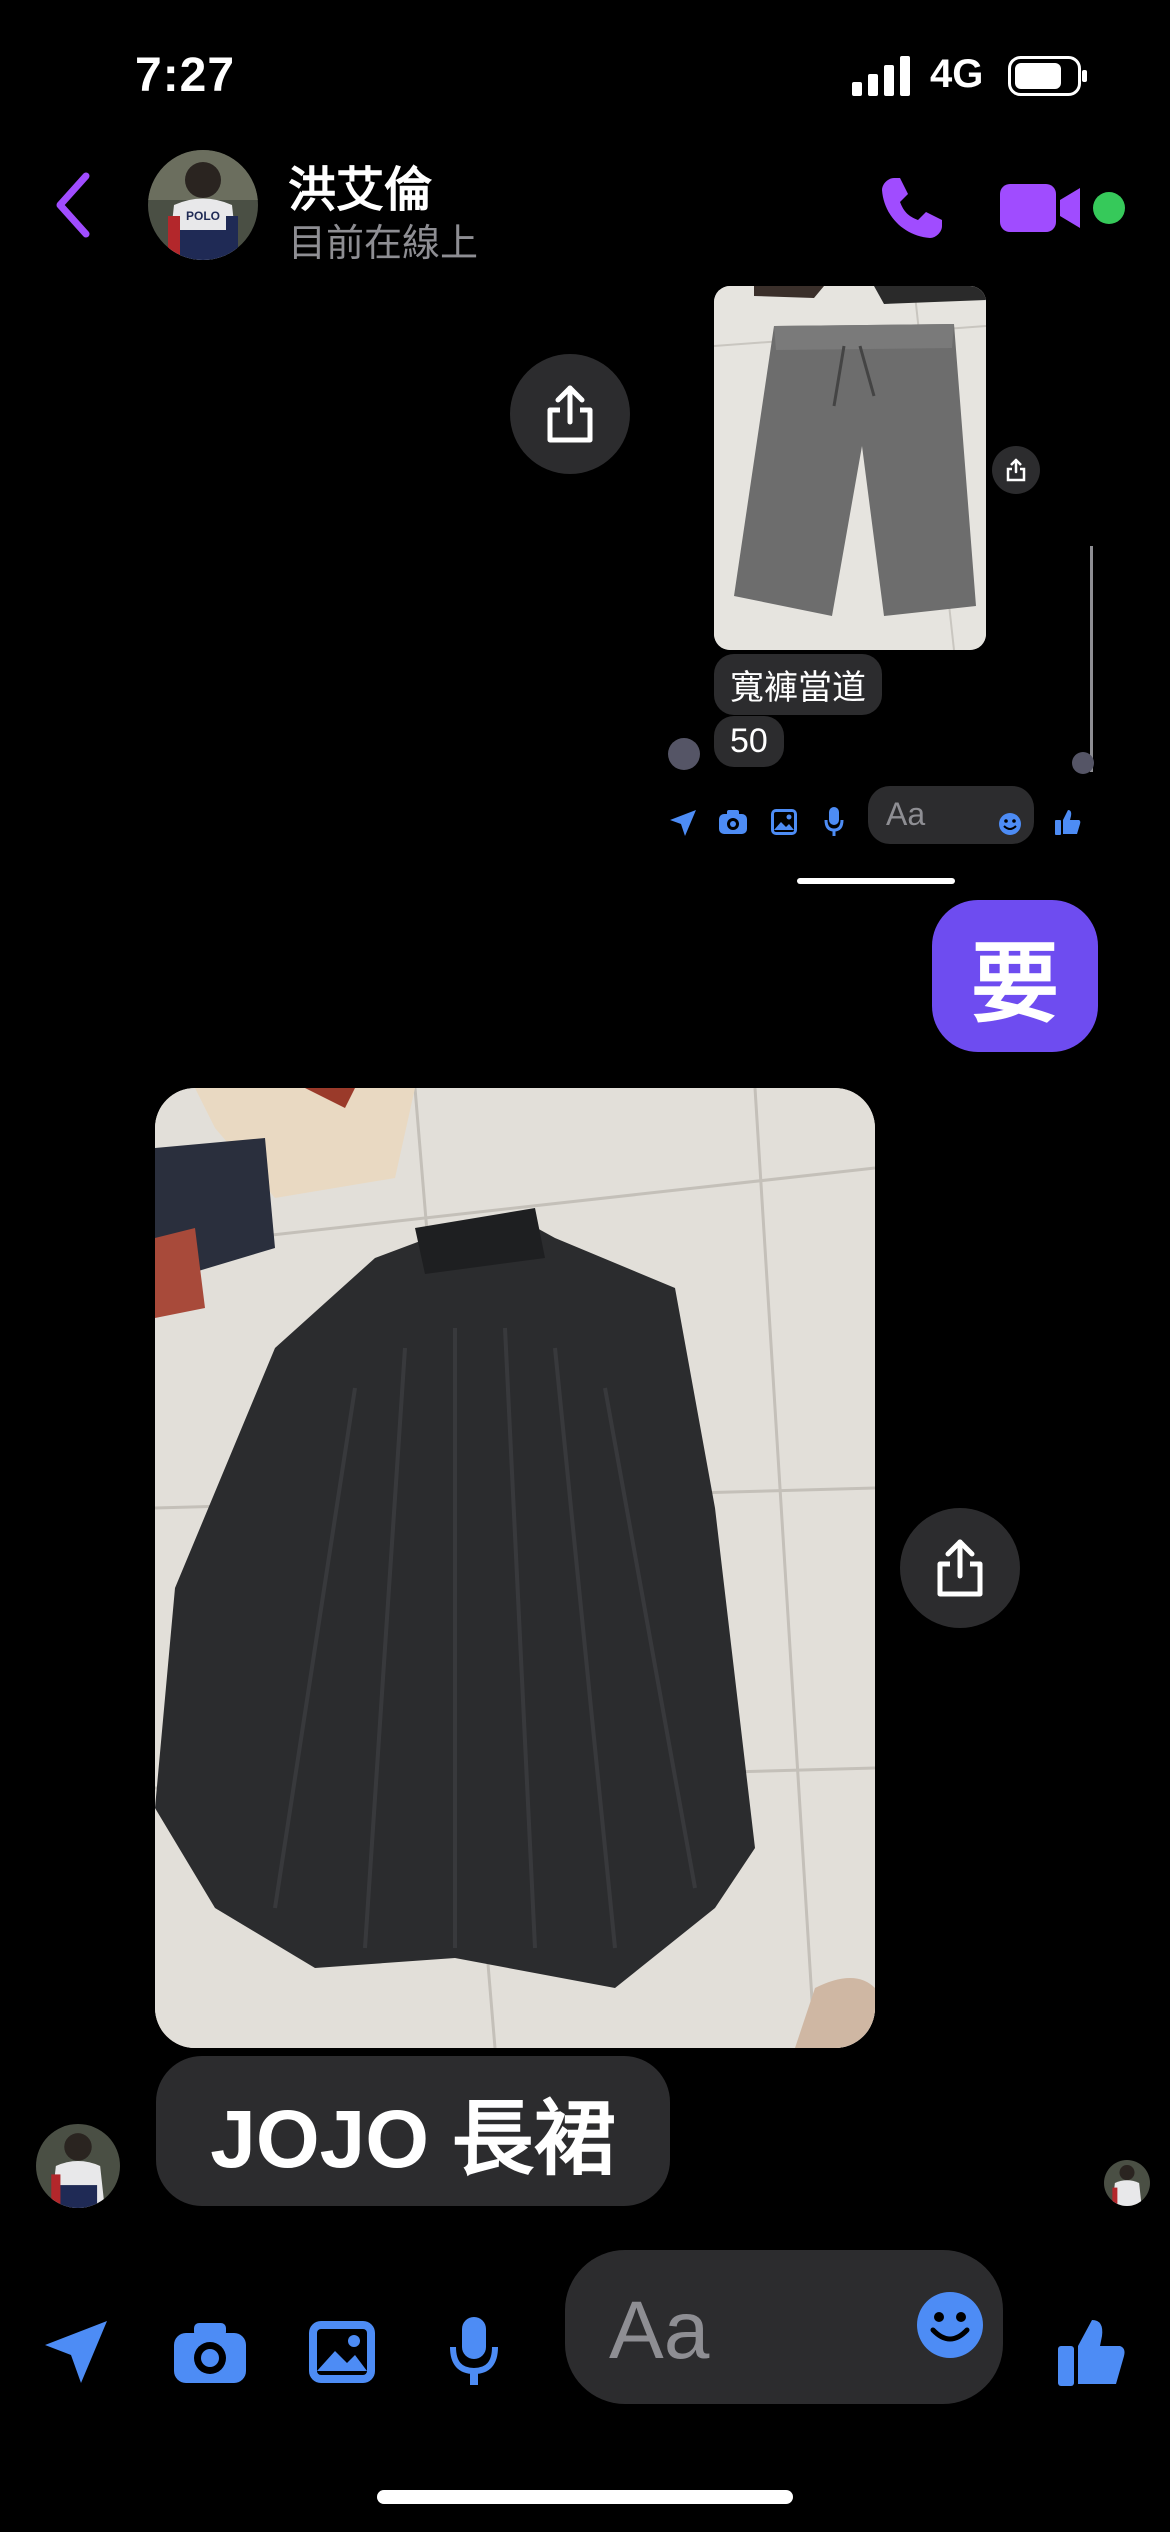  I want to click on signal-icon, so click(881, 76).